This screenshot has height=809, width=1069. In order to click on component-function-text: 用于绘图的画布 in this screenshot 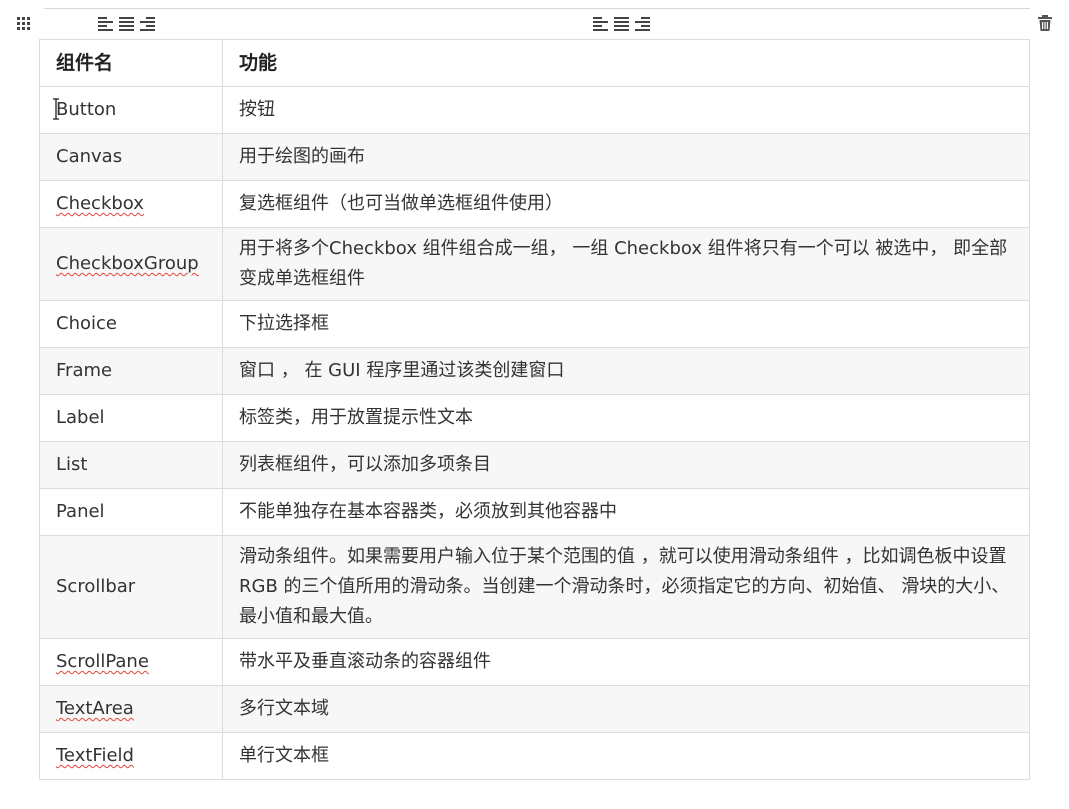, I will do `click(302, 156)`.